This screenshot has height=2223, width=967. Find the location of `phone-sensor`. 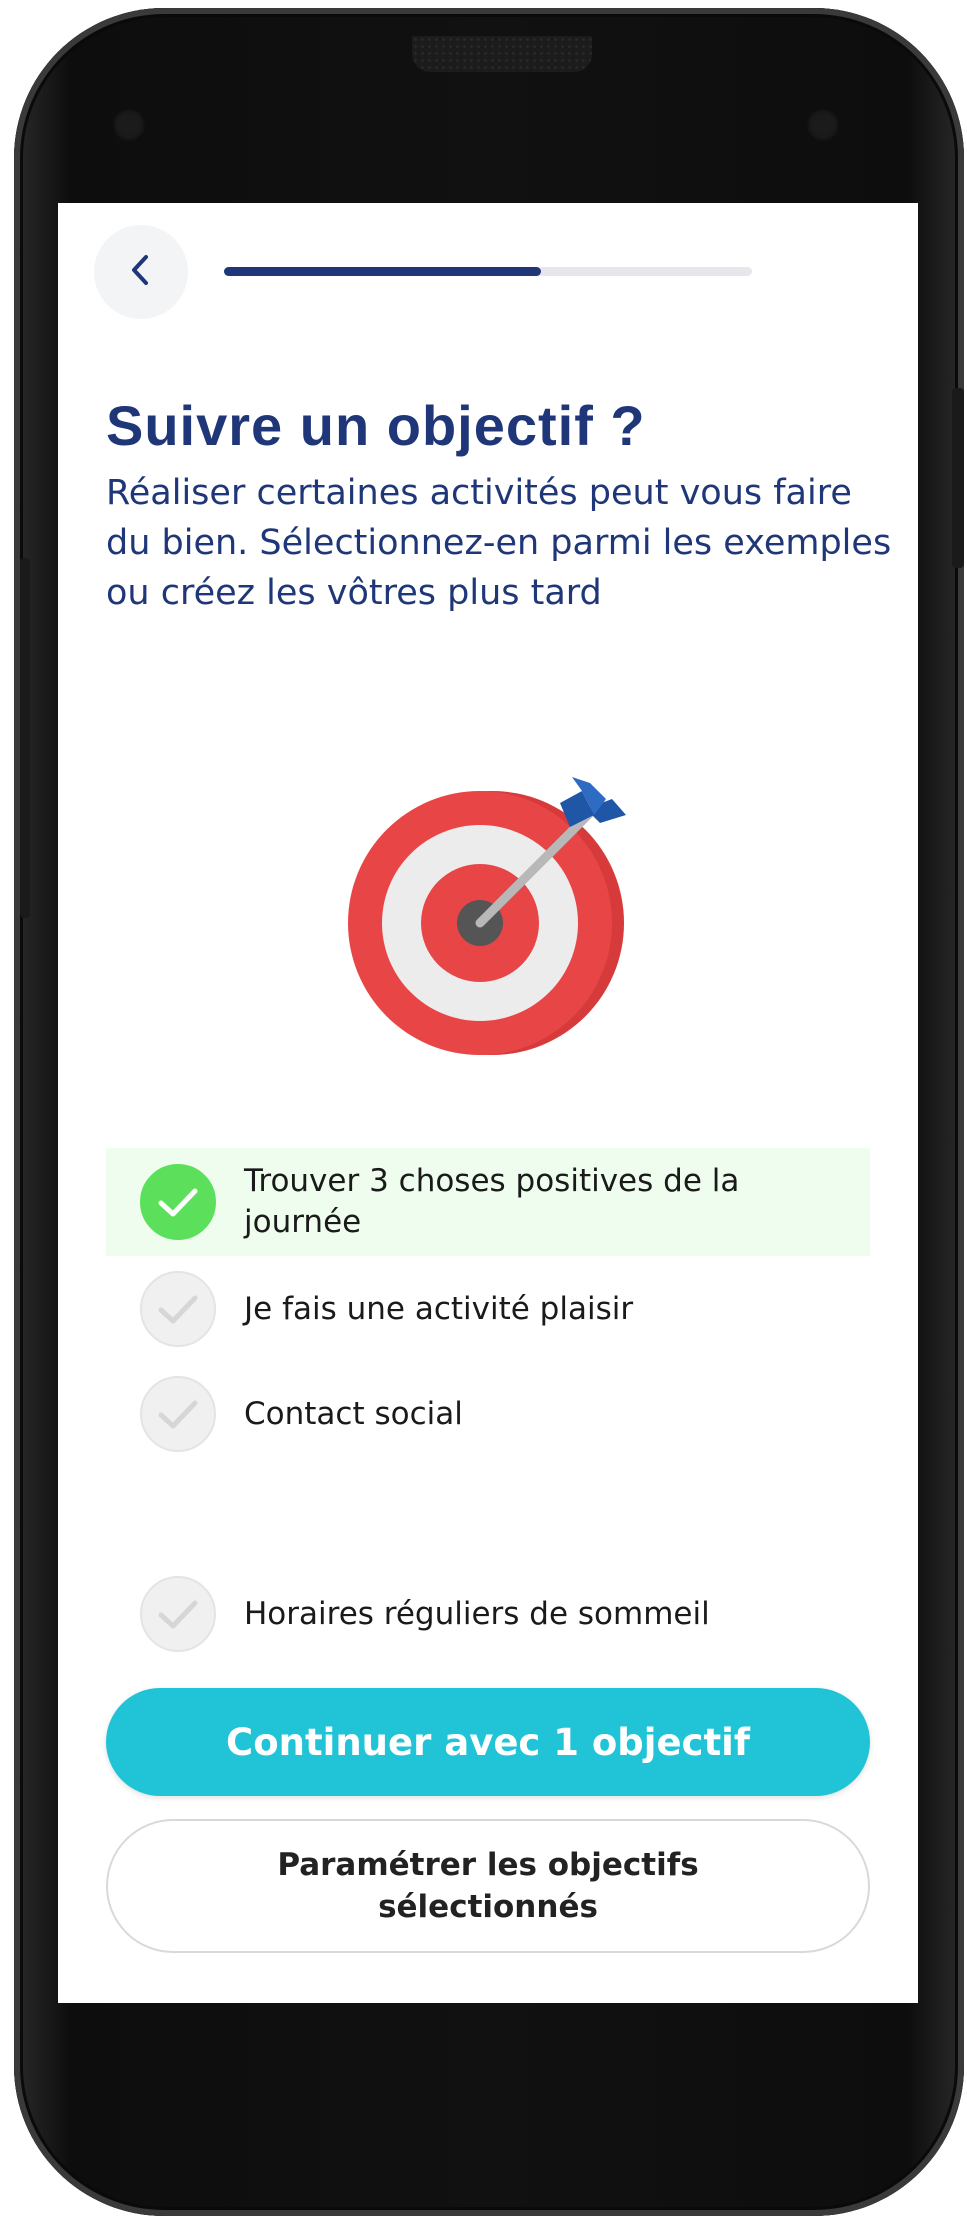

phone-sensor is located at coordinates (129, 125).